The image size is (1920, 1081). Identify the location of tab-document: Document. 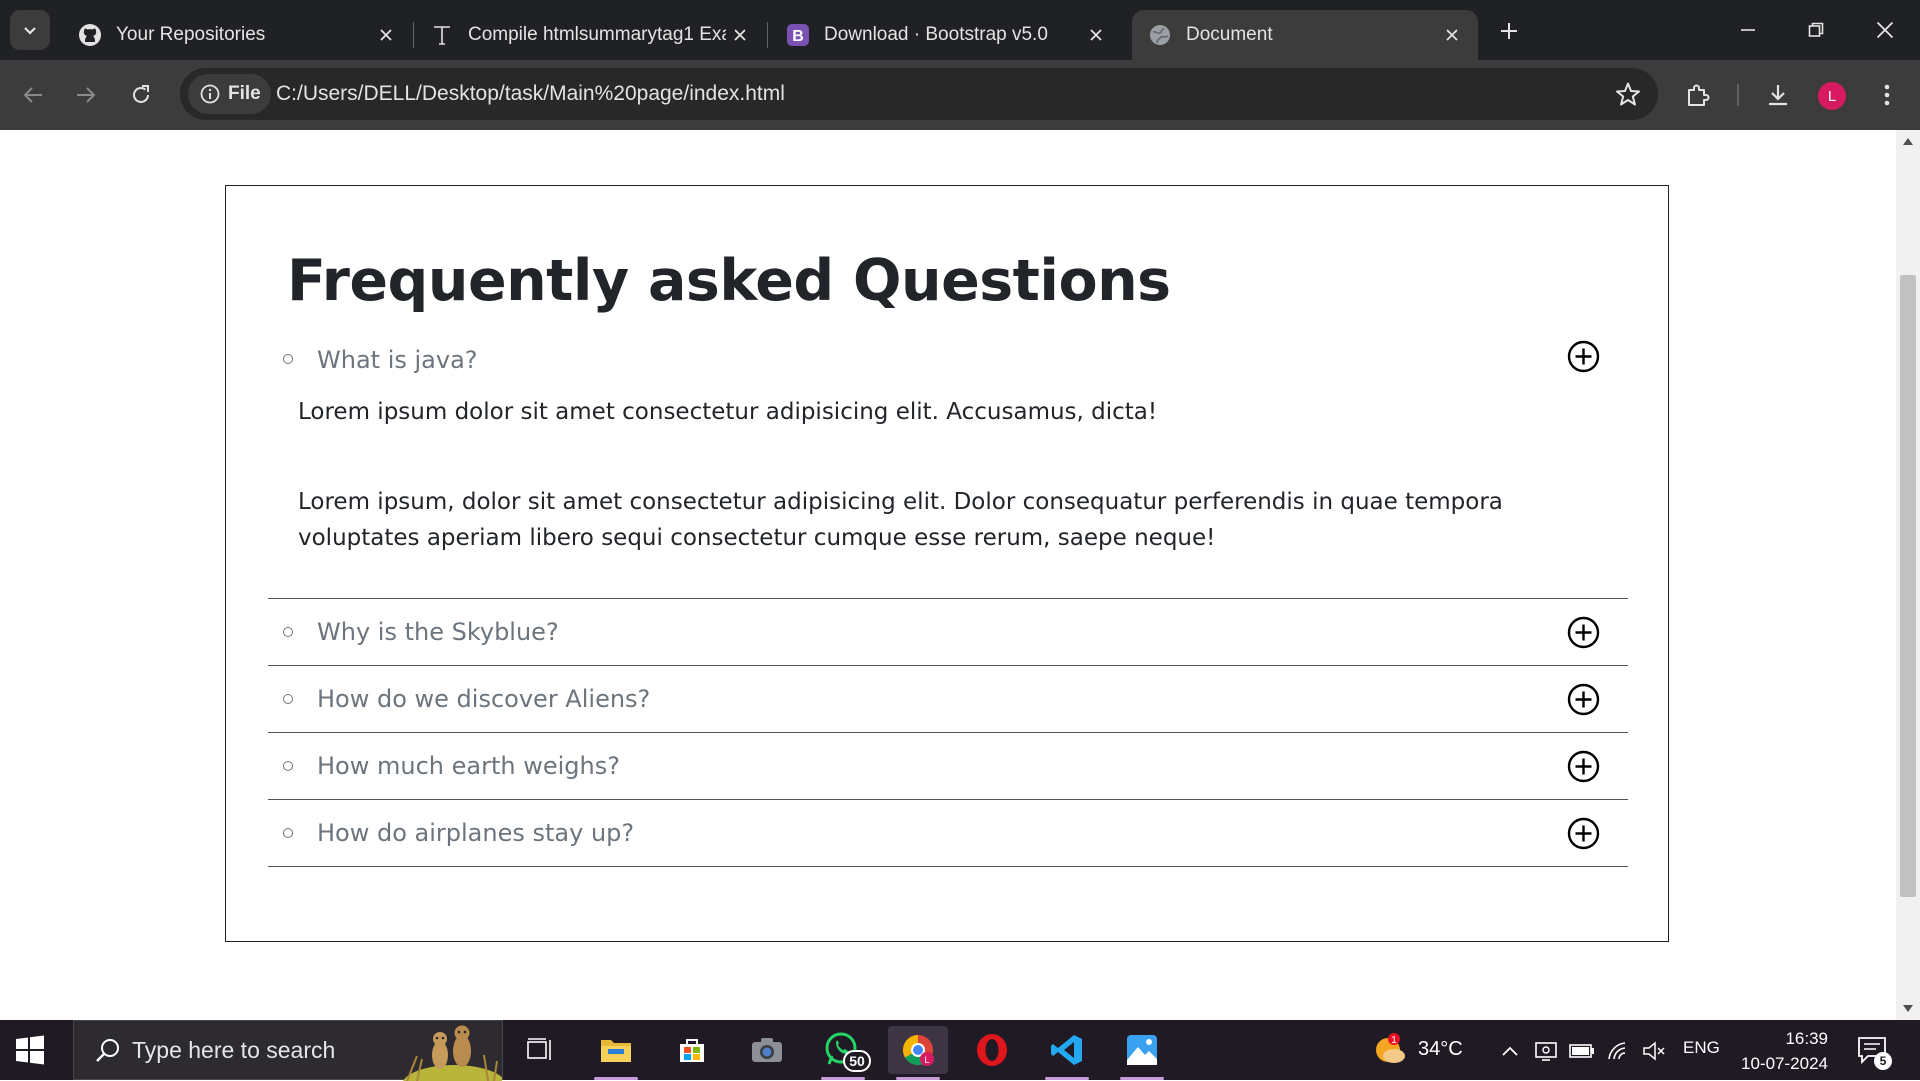
(1305, 35).